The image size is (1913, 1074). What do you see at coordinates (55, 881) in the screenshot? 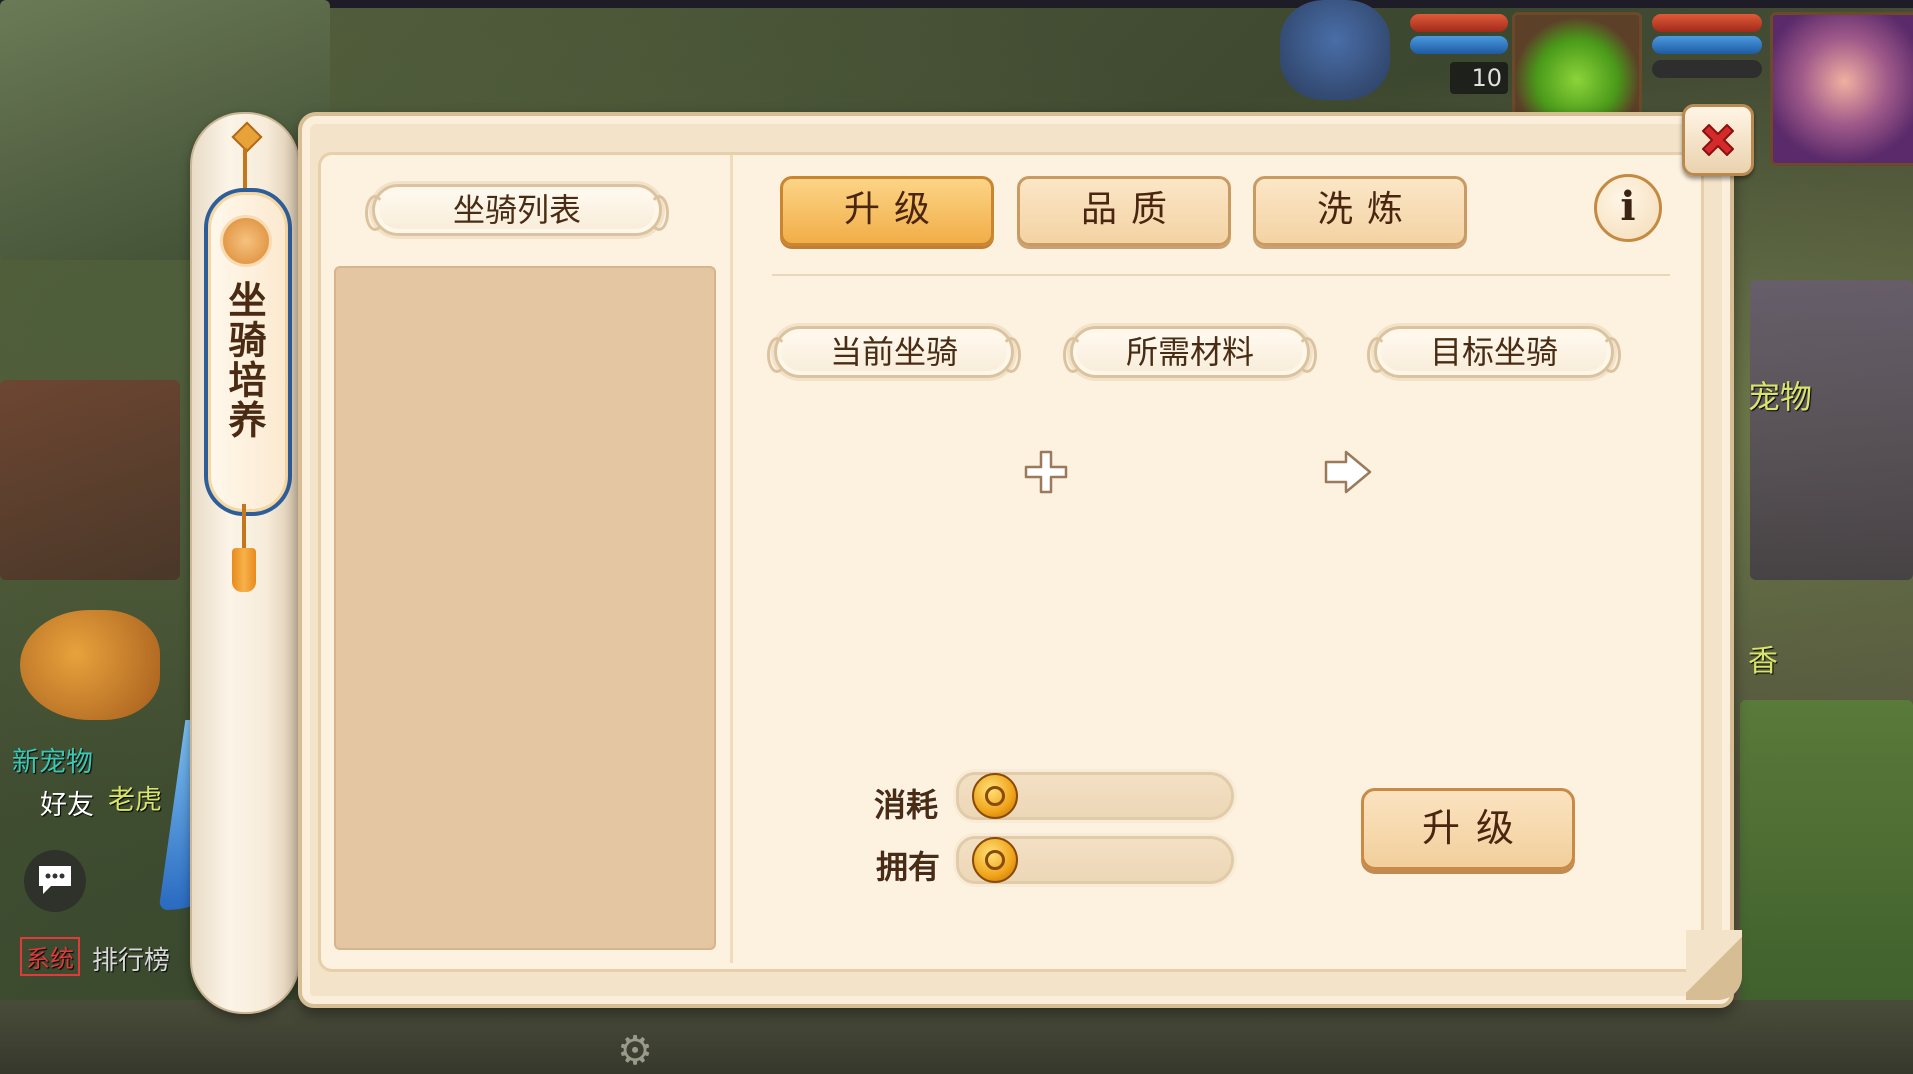
I see `chat-icon` at bounding box center [55, 881].